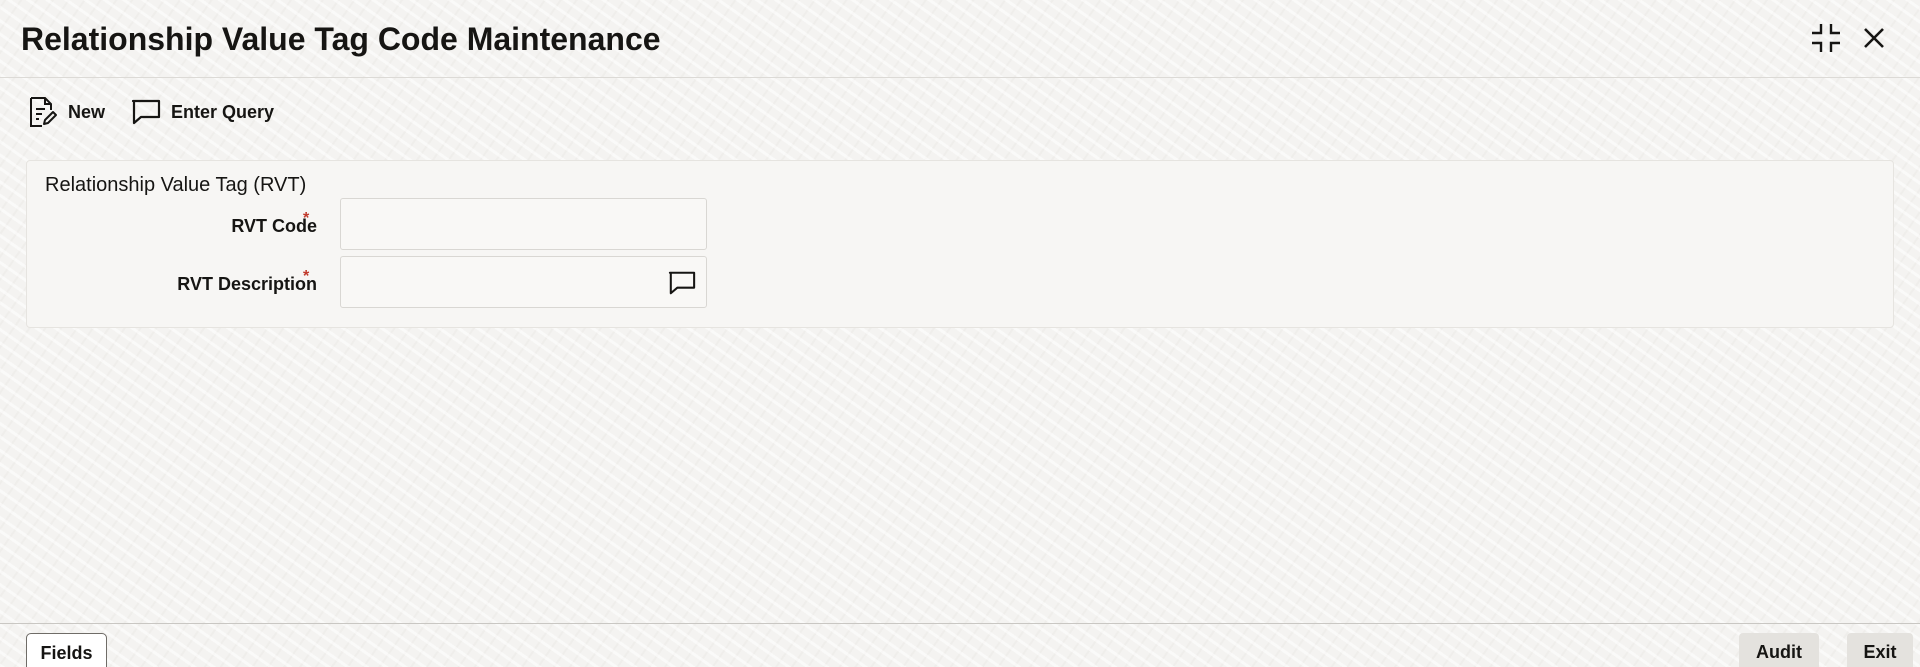 This screenshot has width=1920, height=667. Describe the element at coordinates (306, 276) in the screenshot. I see `rvt-description-required-marker: *` at that location.